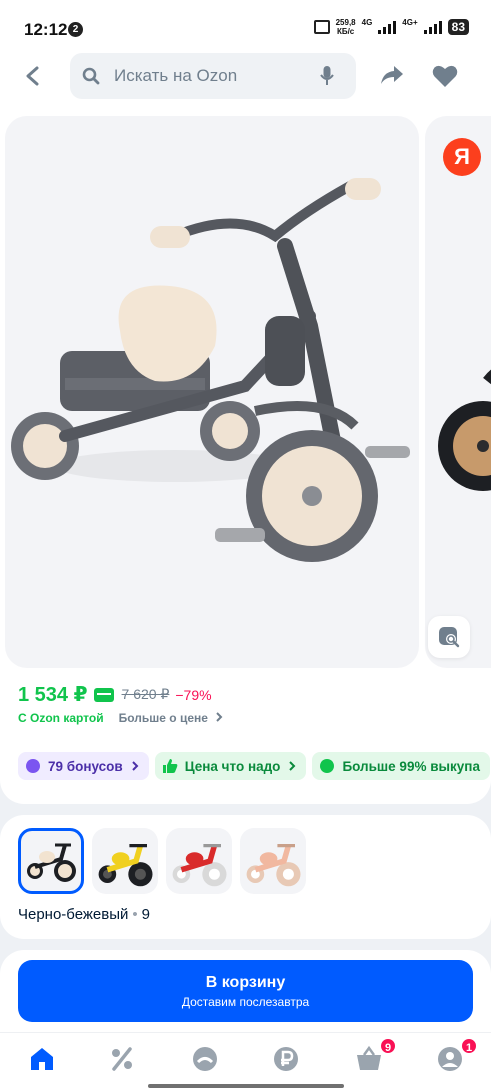  I want to click on variant-thumb-yellow, so click(125, 861).